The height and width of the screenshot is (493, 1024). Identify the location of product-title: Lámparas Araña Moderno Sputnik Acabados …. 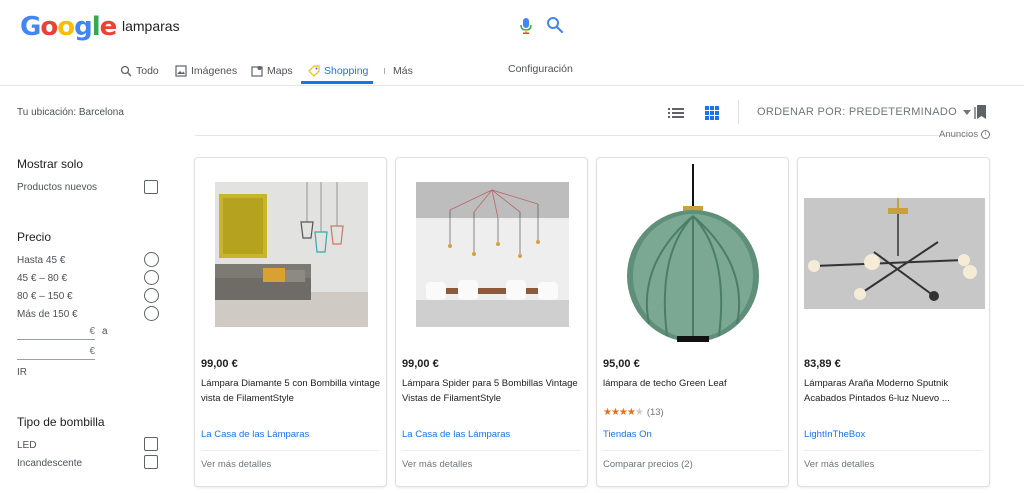
(894, 391).